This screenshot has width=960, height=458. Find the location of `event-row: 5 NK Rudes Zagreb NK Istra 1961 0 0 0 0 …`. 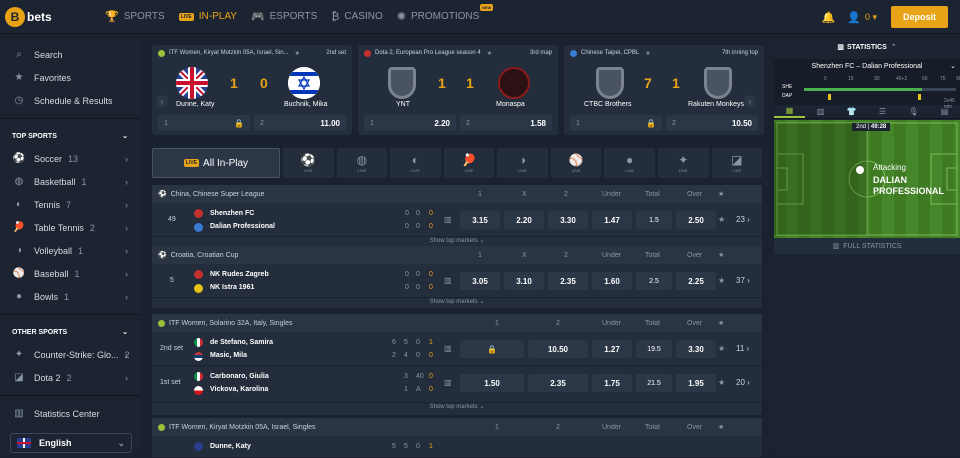

event-row: 5 NK Rudes Zagreb NK Istra 1961 0 0 0 0 … is located at coordinates (457, 281).